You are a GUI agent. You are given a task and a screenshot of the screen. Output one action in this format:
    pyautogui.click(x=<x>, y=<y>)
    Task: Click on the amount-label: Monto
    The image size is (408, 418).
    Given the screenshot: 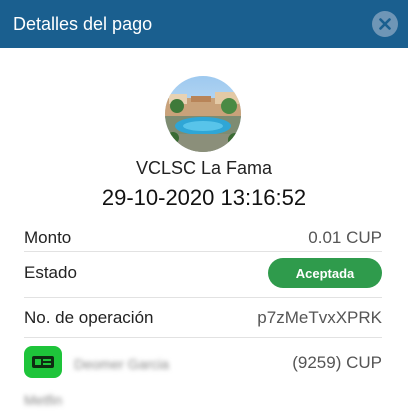 What is the action you would take?
    pyautogui.click(x=48, y=237)
    